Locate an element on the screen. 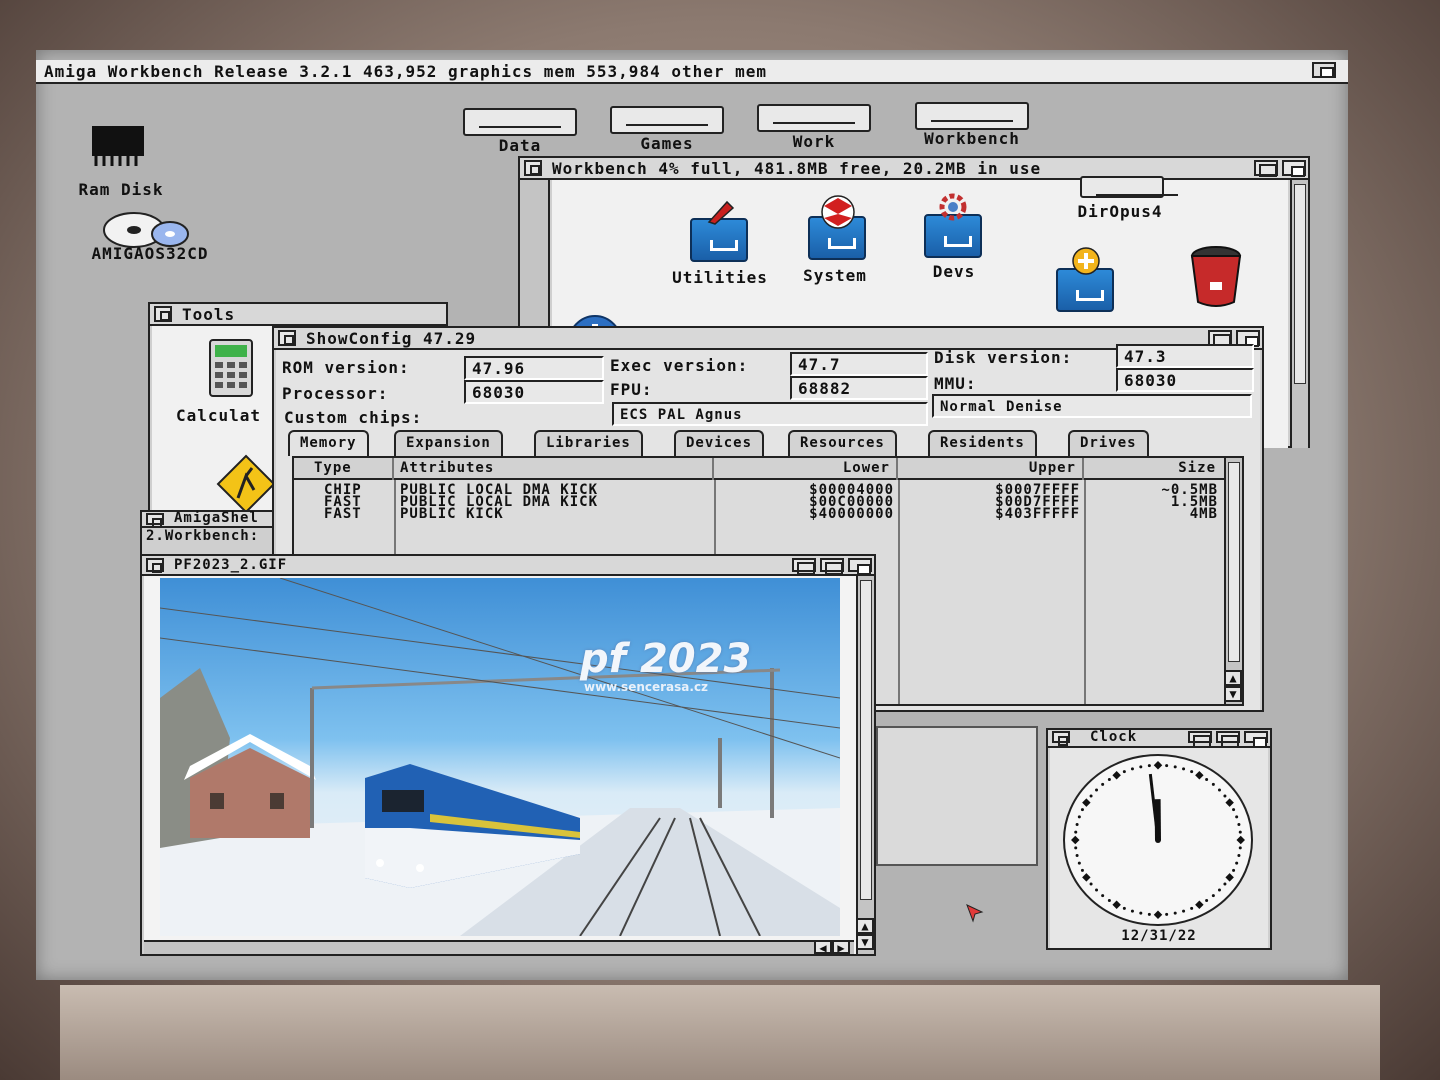 The height and width of the screenshot is (1080, 1440). tab-libraries: Libraries is located at coordinates (588, 443).